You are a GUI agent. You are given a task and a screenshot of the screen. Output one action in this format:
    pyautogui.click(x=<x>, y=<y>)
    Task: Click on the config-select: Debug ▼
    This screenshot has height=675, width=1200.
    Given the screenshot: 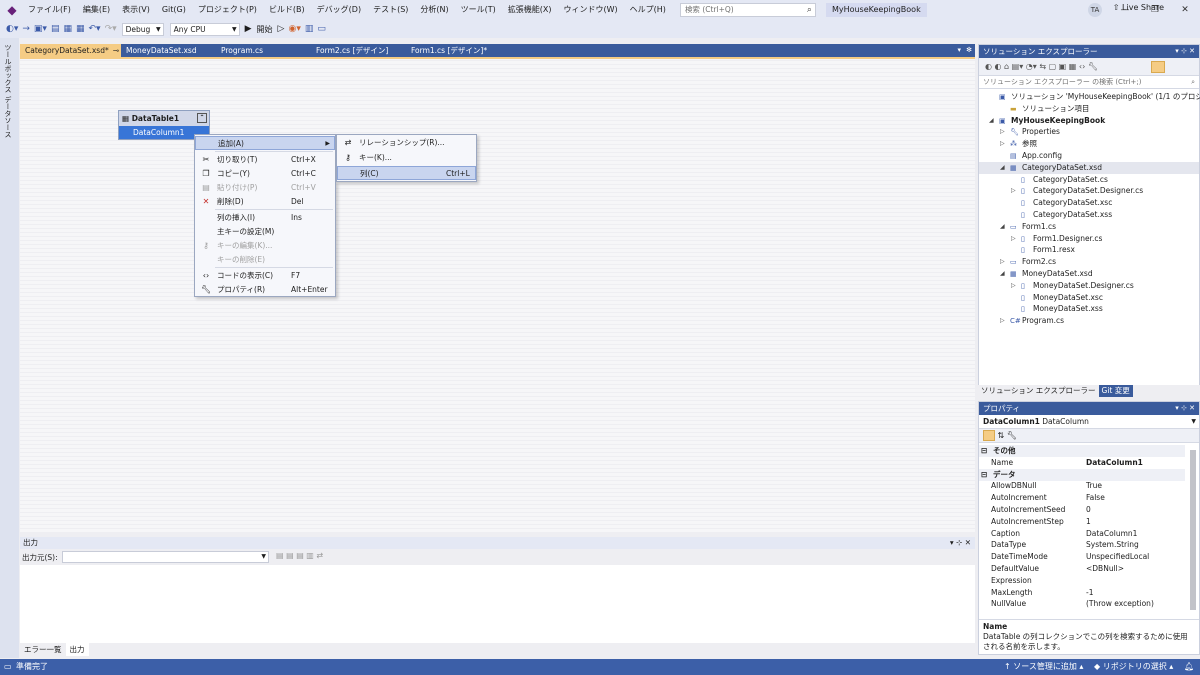 What is the action you would take?
    pyautogui.click(x=142, y=29)
    